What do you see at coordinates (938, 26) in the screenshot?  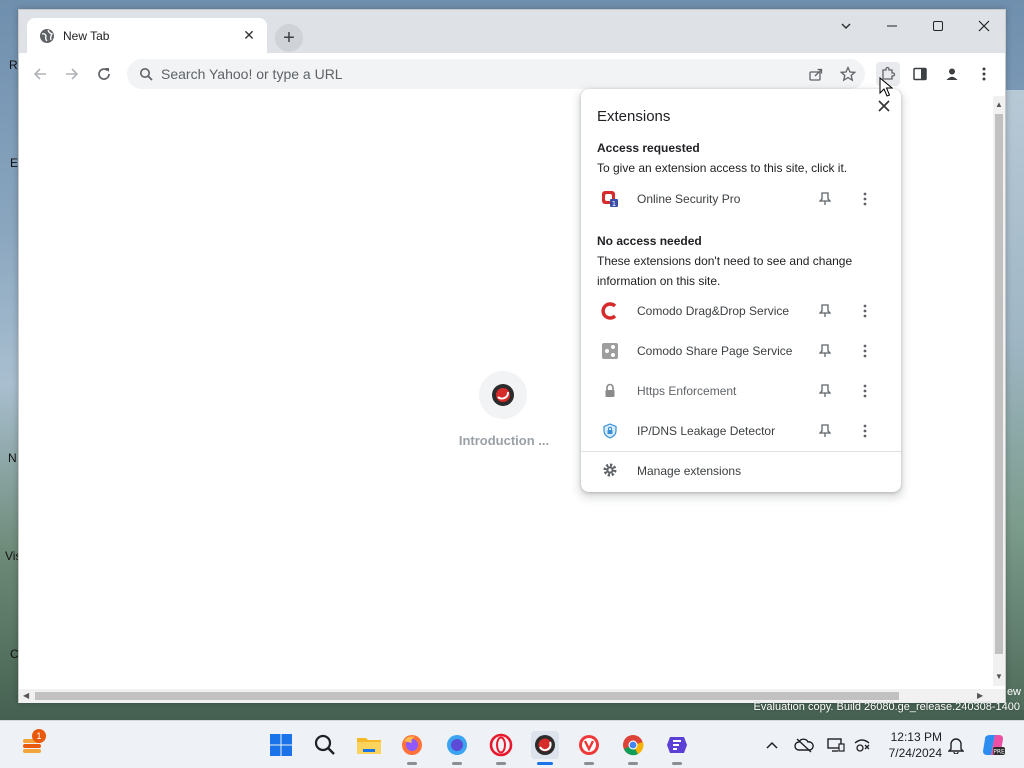 I see `maximize-button` at bounding box center [938, 26].